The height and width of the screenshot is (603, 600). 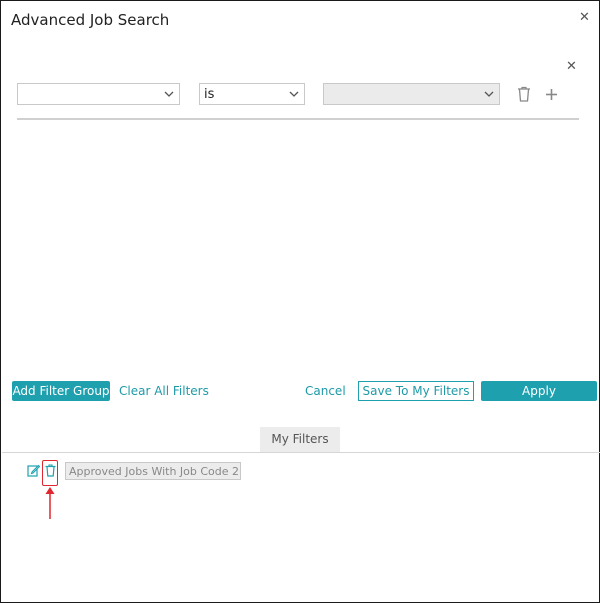 What do you see at coordinates (61, 391) in the screenshot?
I see `add-filter-group-button: Add Filter Group` at bounding box center [61, 391].